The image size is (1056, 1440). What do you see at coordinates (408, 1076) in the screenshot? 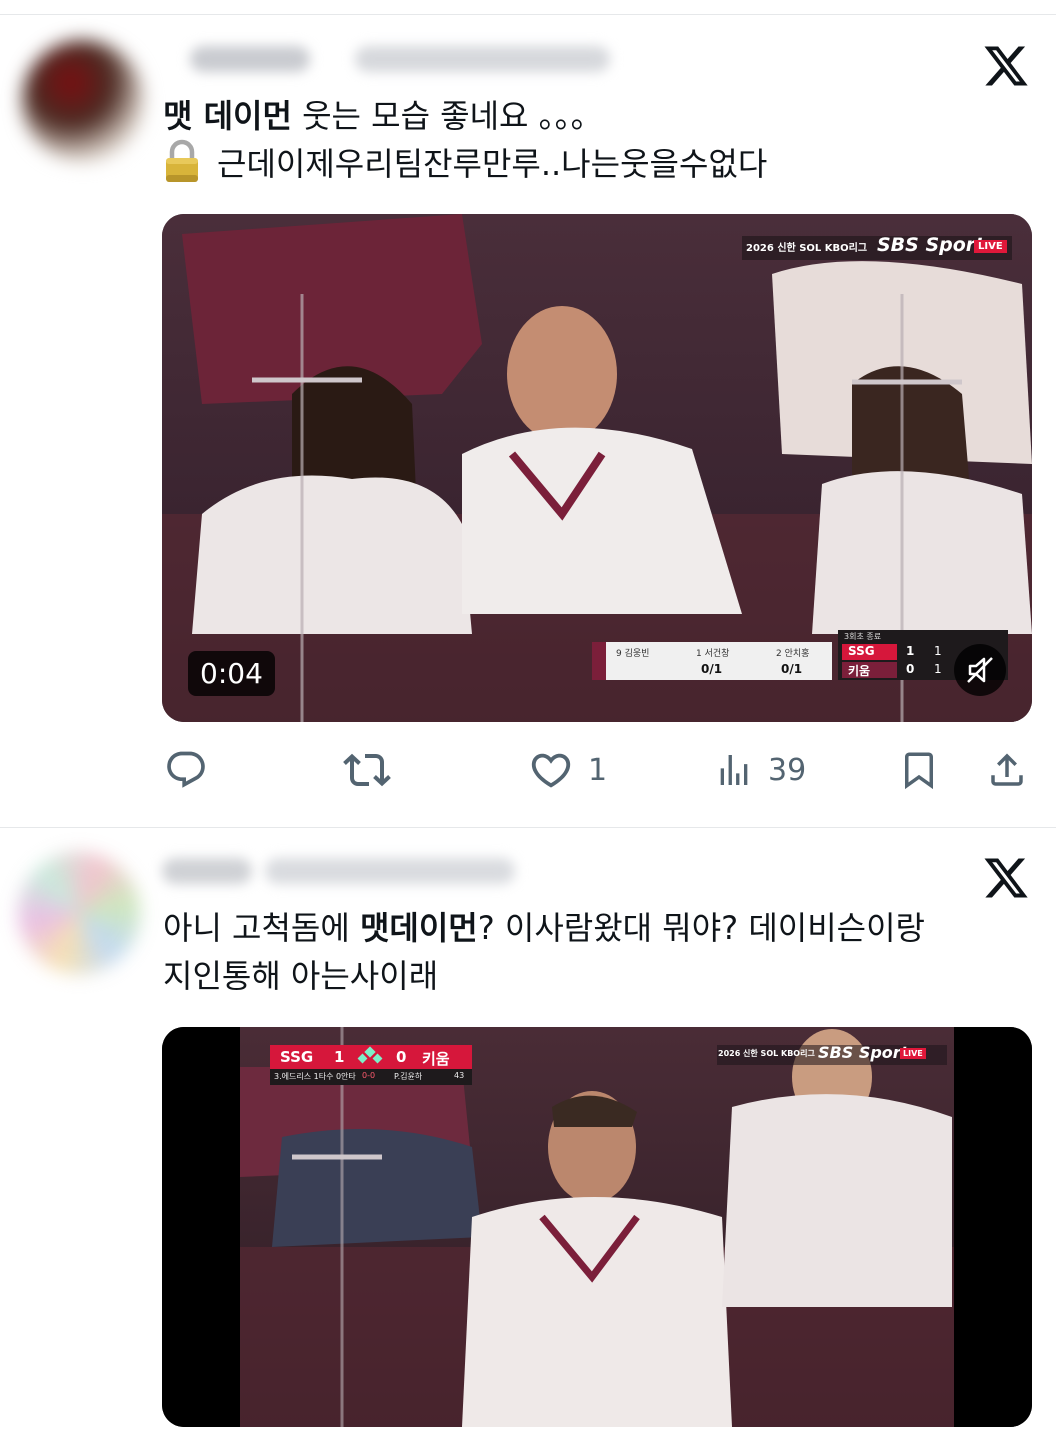
I see `scoreboard-pitcher: P.김윤하` at bounding box center [408, 1076].